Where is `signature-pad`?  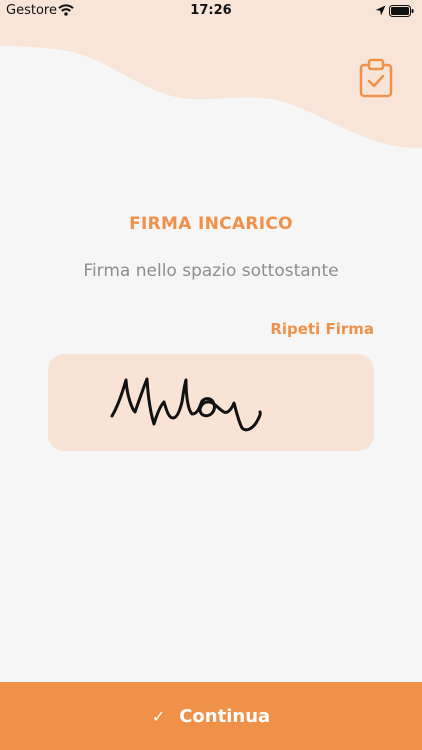
signature-pad is located at coordinates (211, 402).